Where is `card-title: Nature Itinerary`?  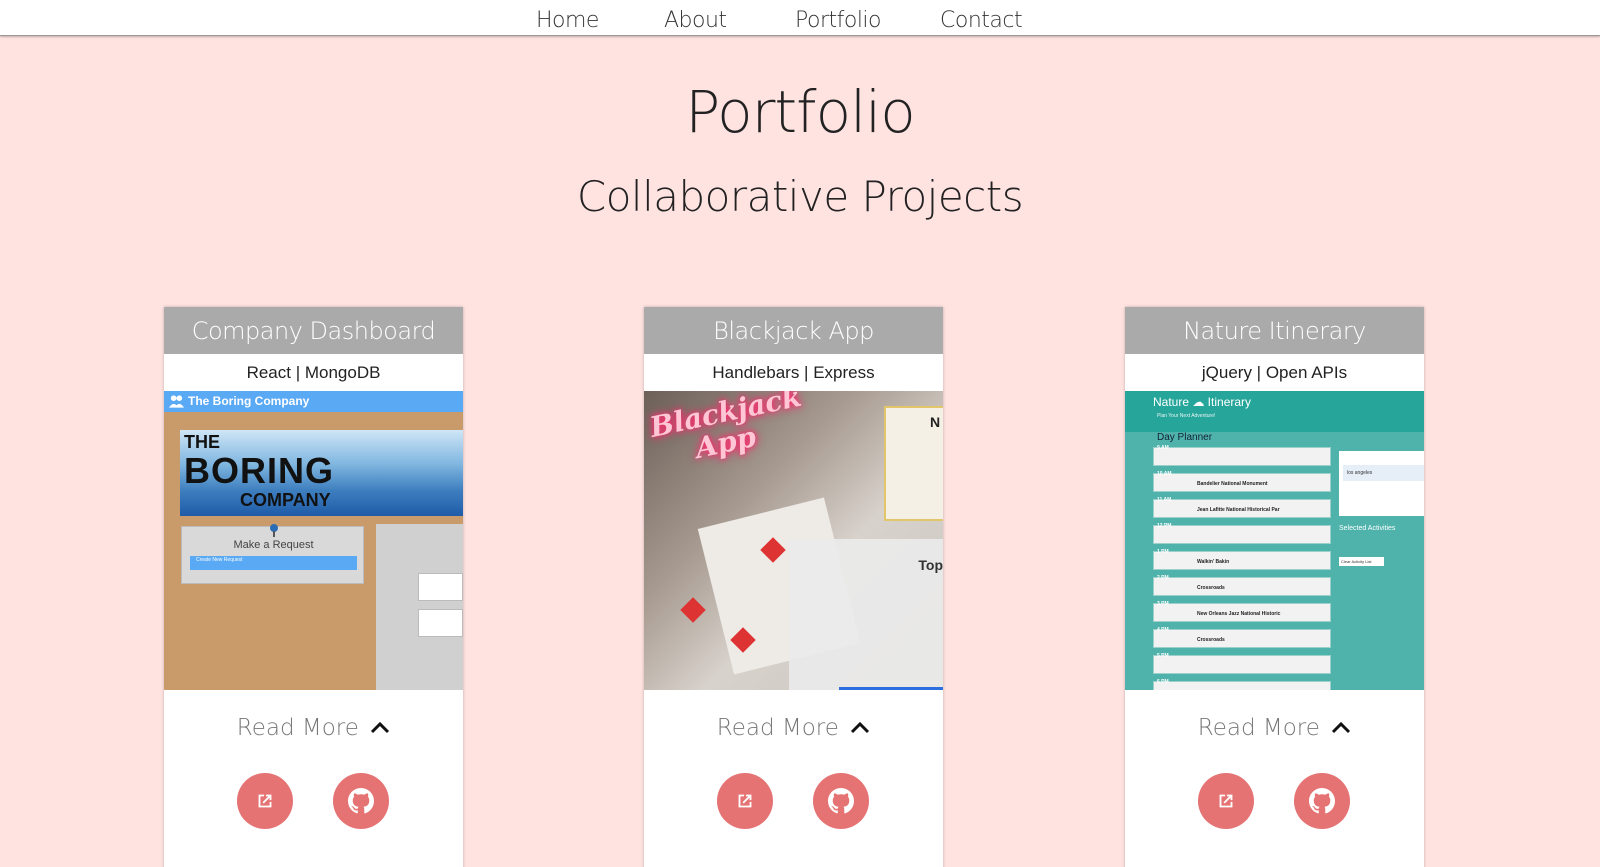
card-title: Nature Itinerary is located at coordinates (1274, 330).